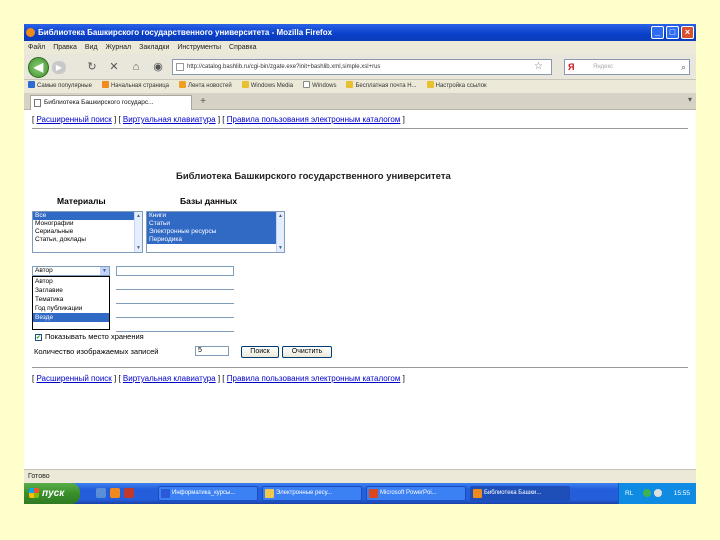  What do you see at coordinates (260, 352) in the screenshot?
I see `search-button: Поиск` at bounding box center [260, 352].